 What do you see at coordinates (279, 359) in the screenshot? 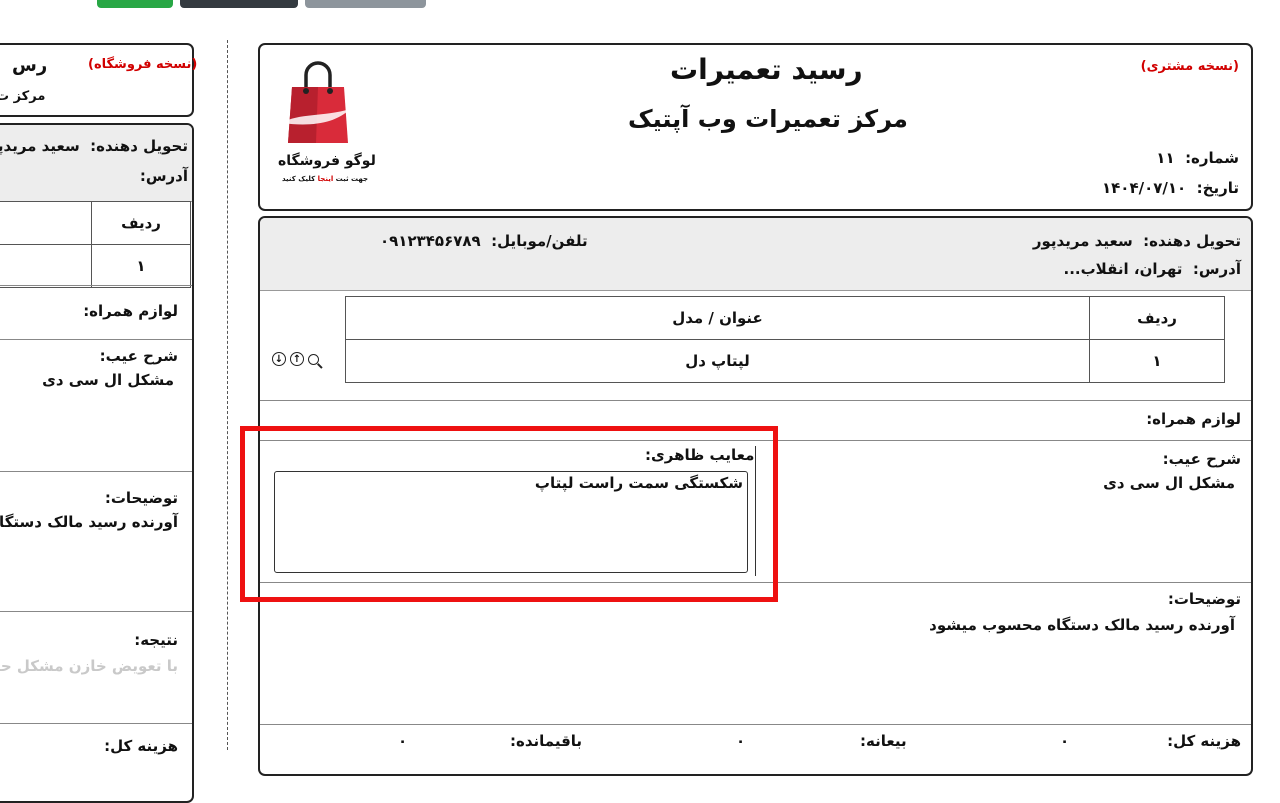
I see `download-icon: ↓` at bounding box center [279, 359].